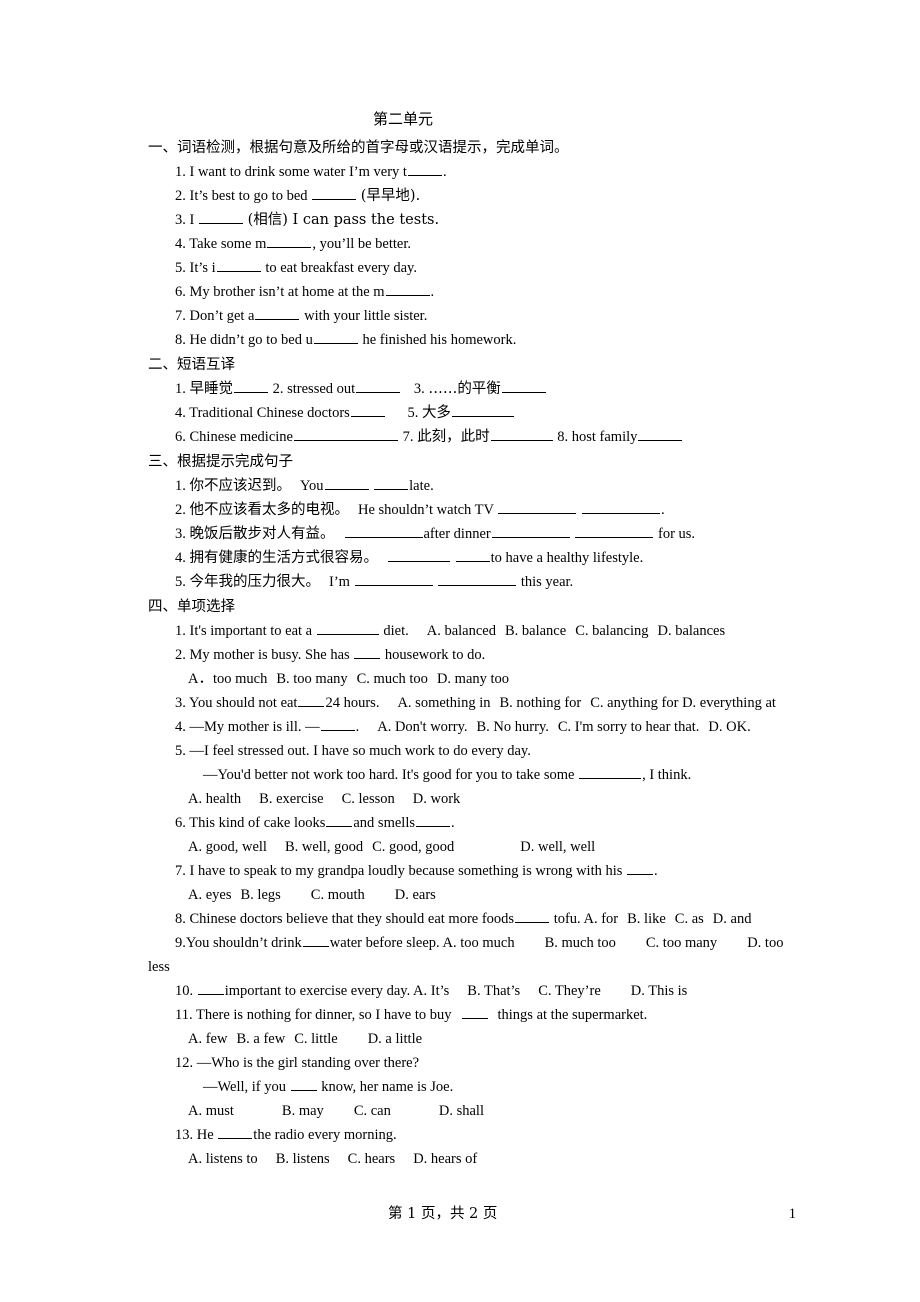  I want to click on option-a: A. eyes, so click(210, 895).